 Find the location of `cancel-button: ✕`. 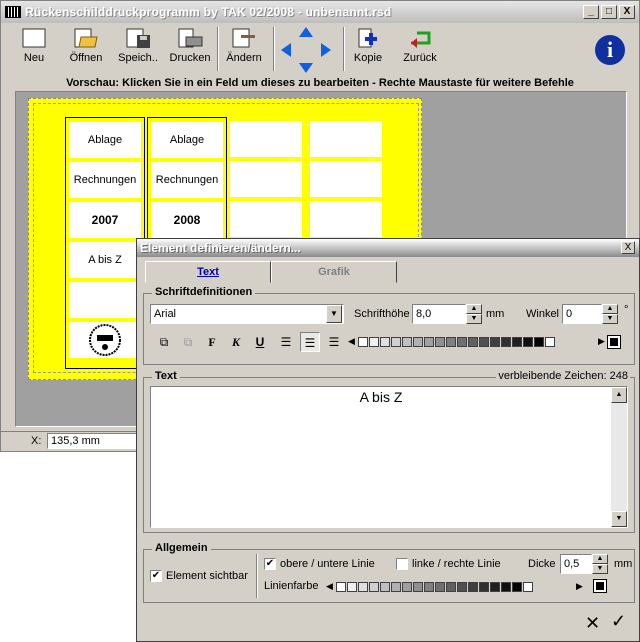

cancel-button: ✕ is located at coordinates (592, 623).